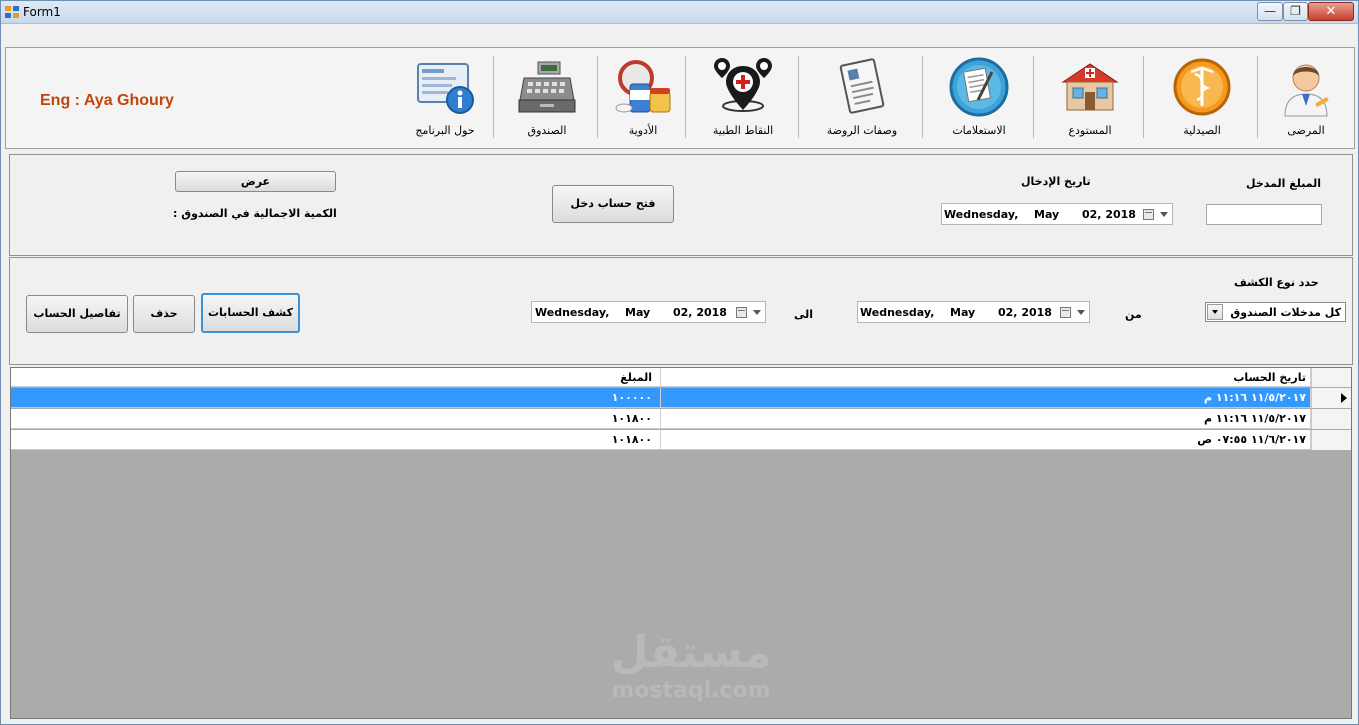  I want to click on grid-header: تاريخ الحساب المبلغ, so click(681, 377).